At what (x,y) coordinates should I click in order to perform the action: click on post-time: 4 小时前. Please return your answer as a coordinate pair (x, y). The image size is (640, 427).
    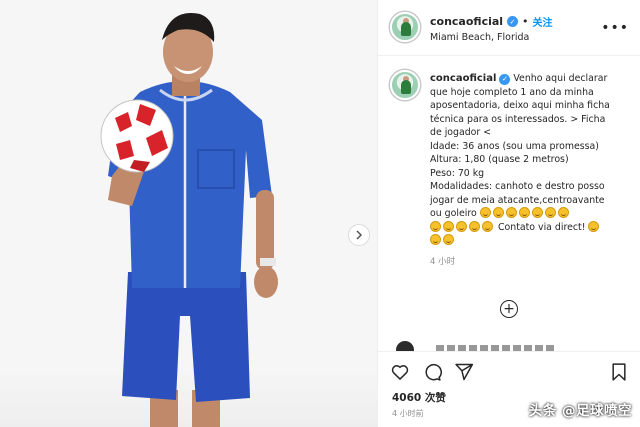
    Looking at the image, I should click on (408, 413).